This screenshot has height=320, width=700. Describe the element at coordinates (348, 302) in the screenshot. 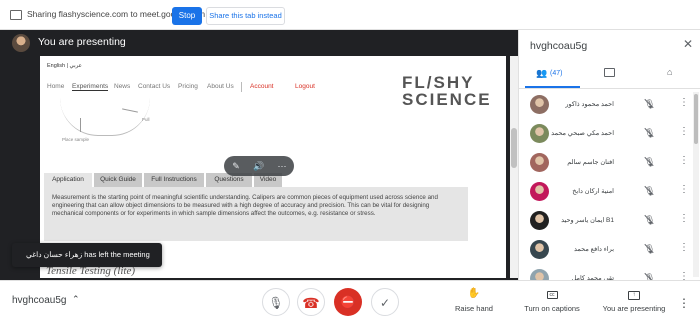

I see `videocam-off-icon: ⛔` at that location.